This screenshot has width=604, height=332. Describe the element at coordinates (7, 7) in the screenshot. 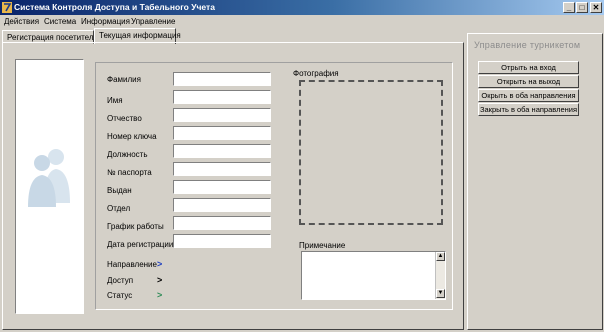

I see `app-logo-icon` at that location.